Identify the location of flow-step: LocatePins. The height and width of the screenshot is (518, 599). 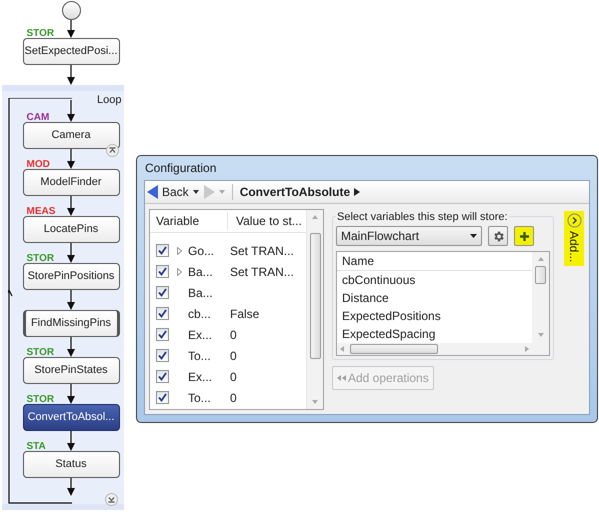
(71, 229).